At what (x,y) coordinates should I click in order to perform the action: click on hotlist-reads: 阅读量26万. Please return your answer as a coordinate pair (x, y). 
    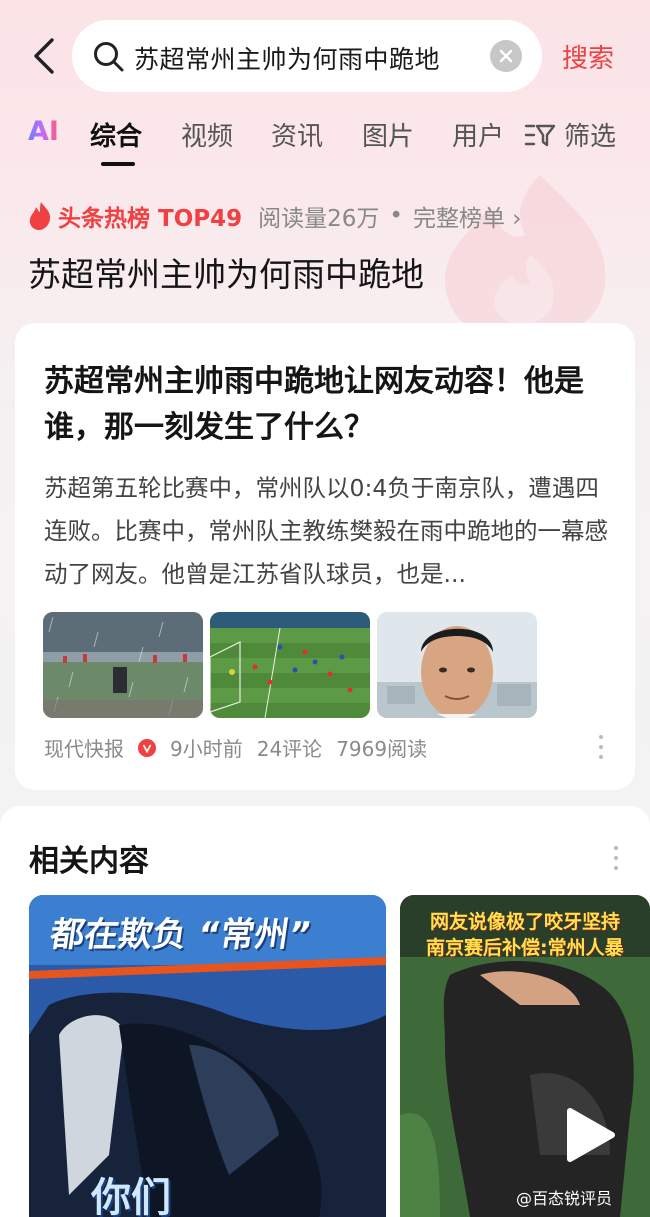
    Looking at the image, I should click on (319, 219).